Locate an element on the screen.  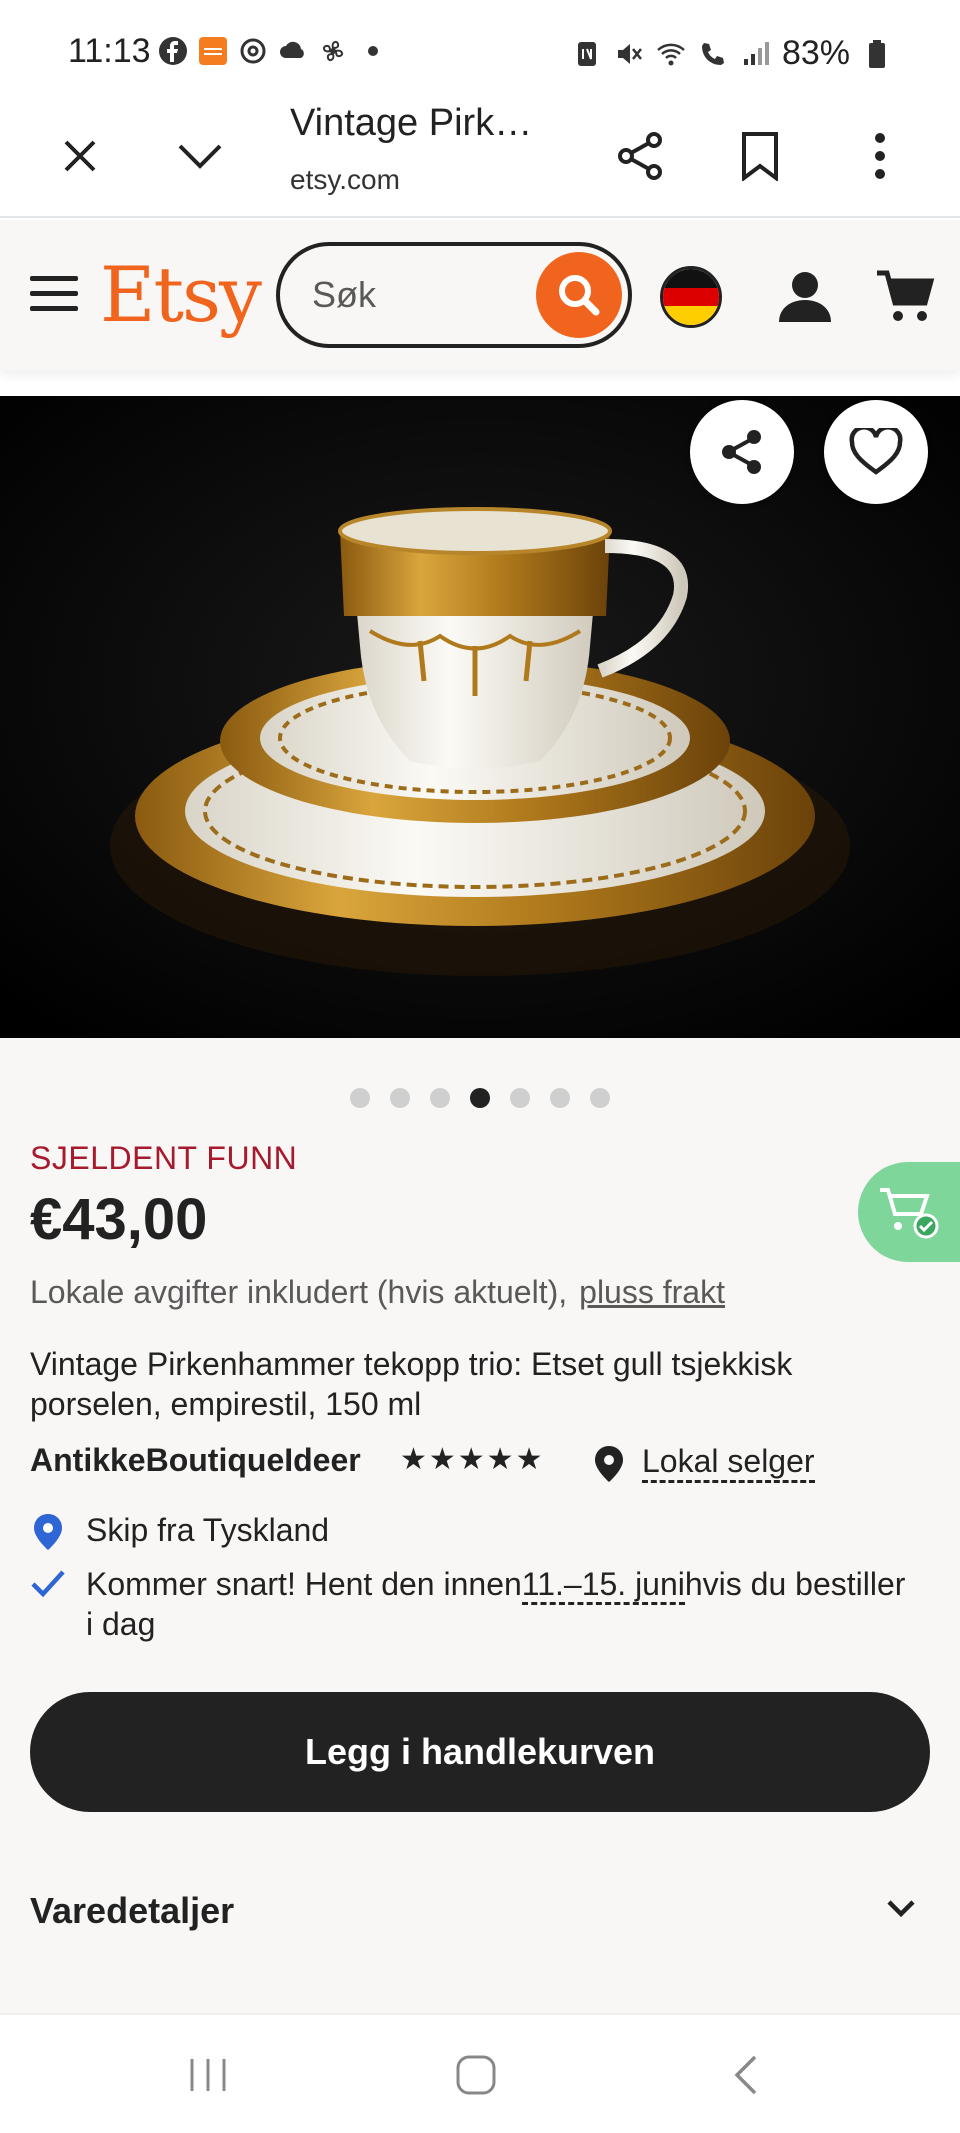
added-to-cart-indicator is located at coordinates (909, 1212).